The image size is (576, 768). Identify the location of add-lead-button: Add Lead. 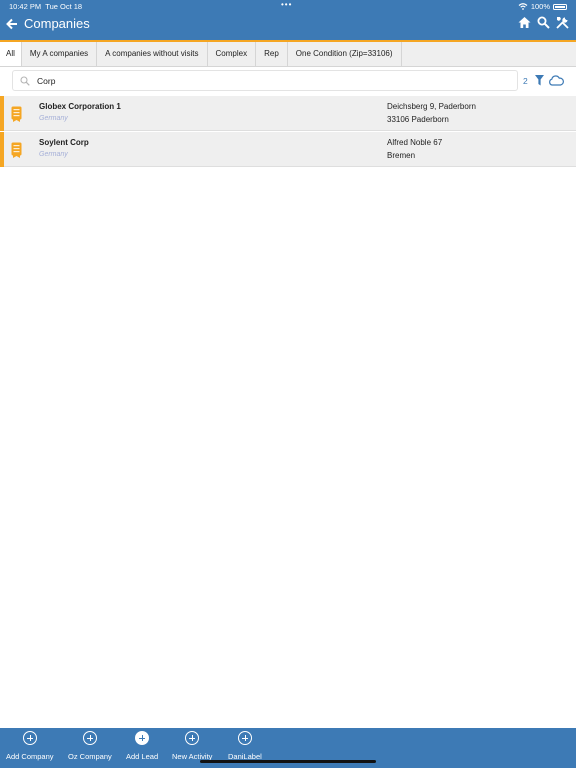
(142, 746).